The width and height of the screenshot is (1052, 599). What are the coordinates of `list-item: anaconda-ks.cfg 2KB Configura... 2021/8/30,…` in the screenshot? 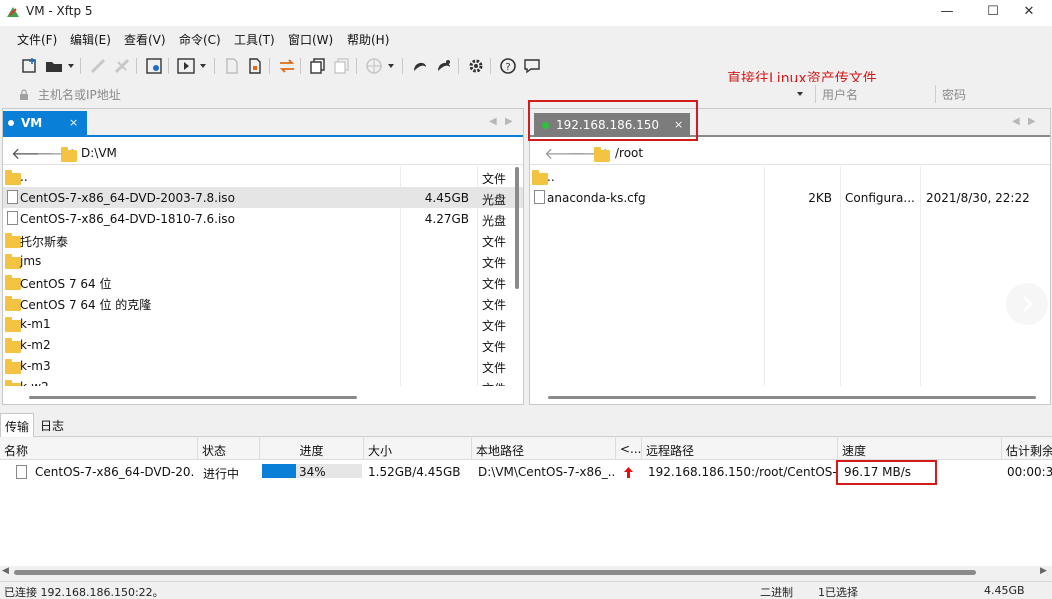 It's located at (790, 197).